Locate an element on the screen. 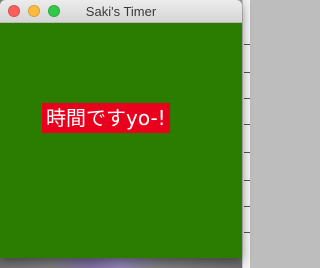 This screenshot has height=268, width=320. maximize-icon is located at coordinates (54, 11).